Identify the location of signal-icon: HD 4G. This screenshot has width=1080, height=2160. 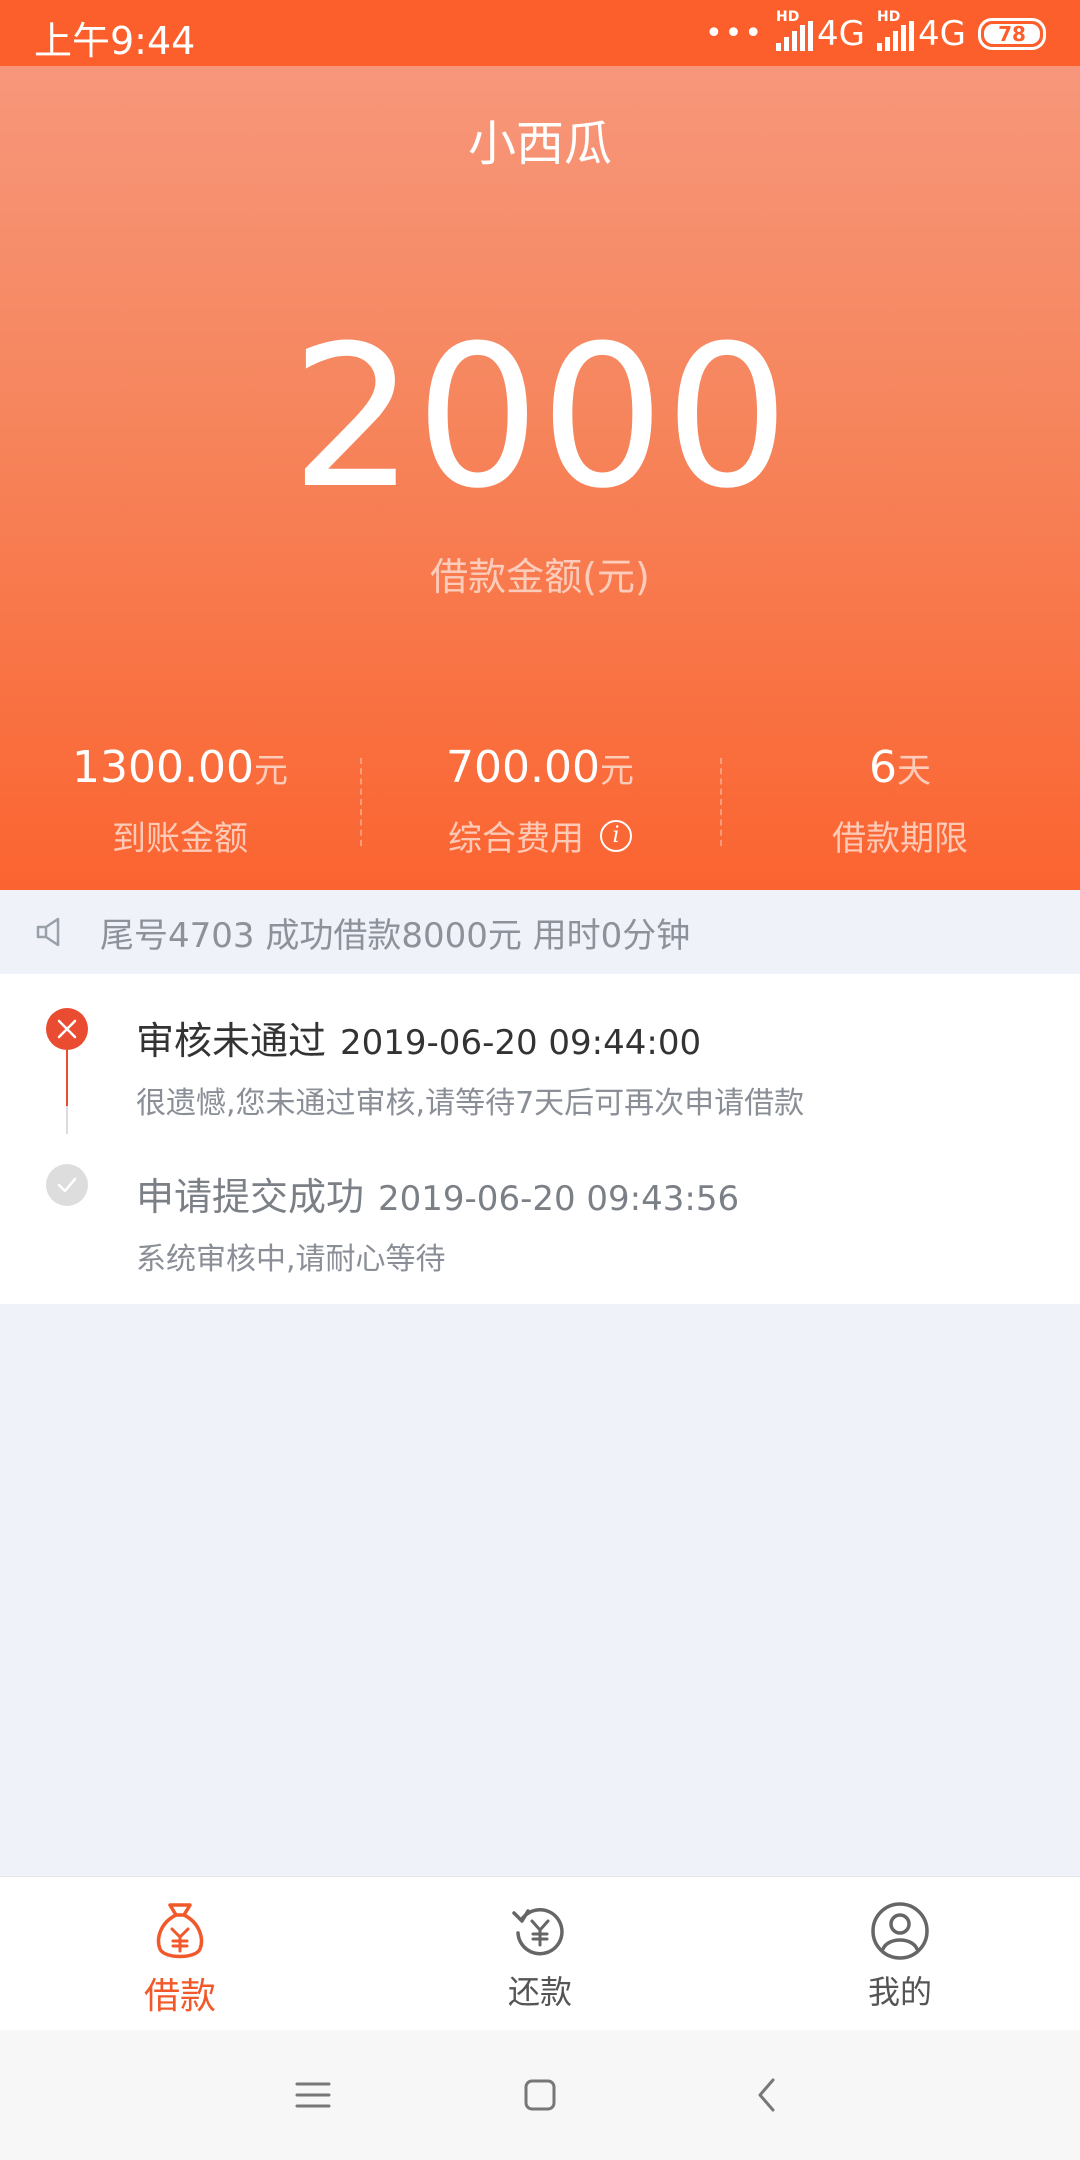
(821, 31).